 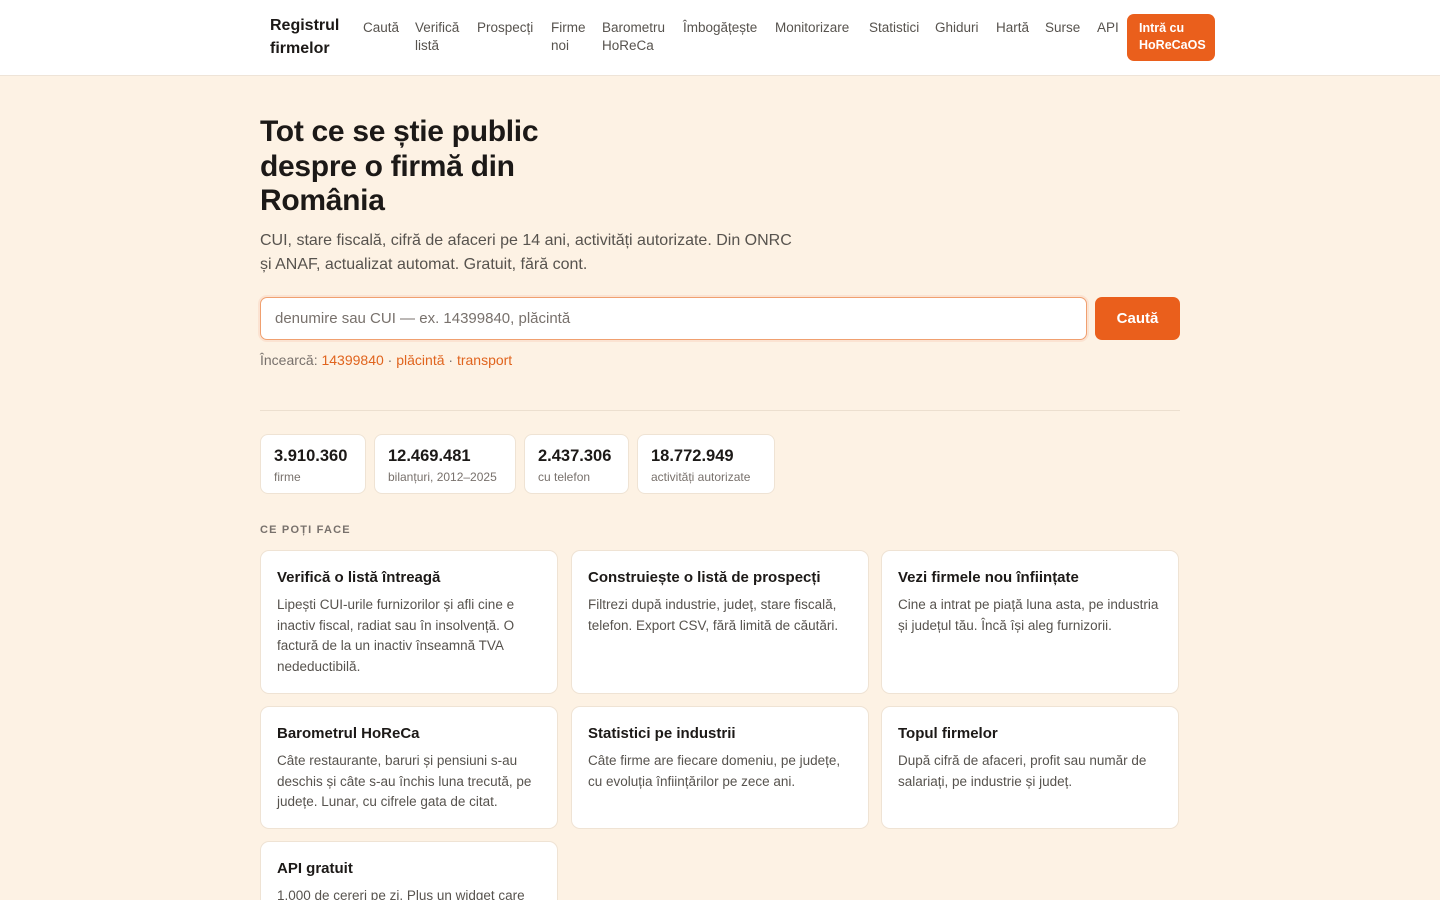 I want to click on stat-card-telefon: 2.437.306 cu telefon, so click(x=576, y=464).